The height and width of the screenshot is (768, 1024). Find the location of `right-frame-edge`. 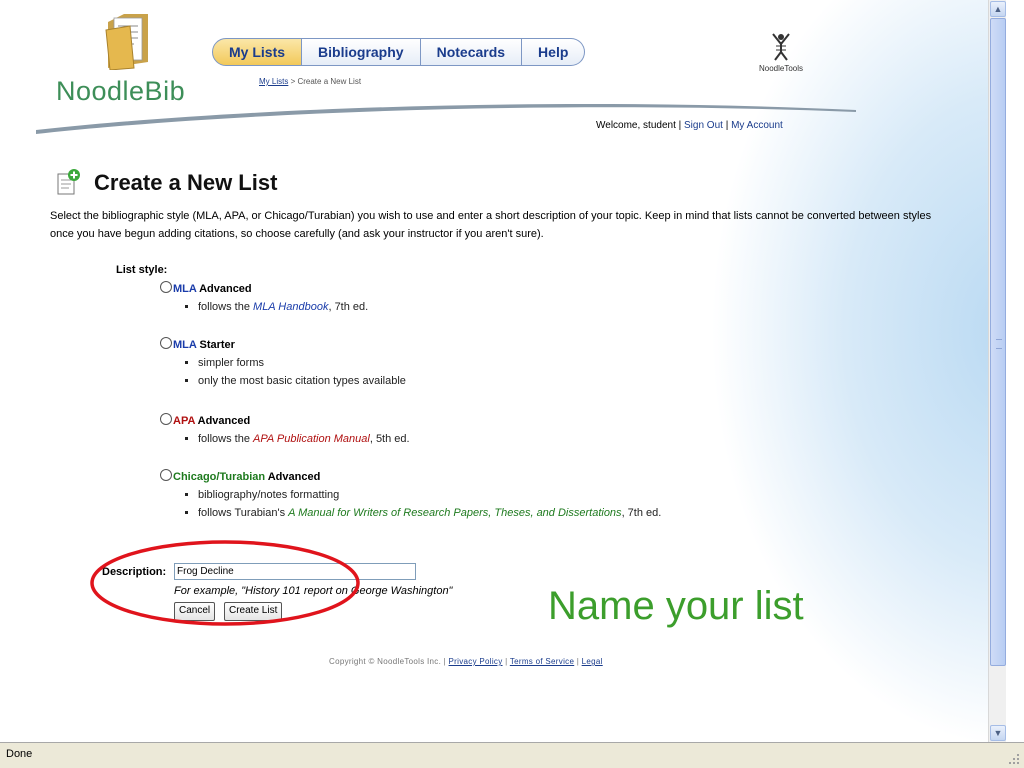

right-frame-edge is located at coordinates (1015, 384).